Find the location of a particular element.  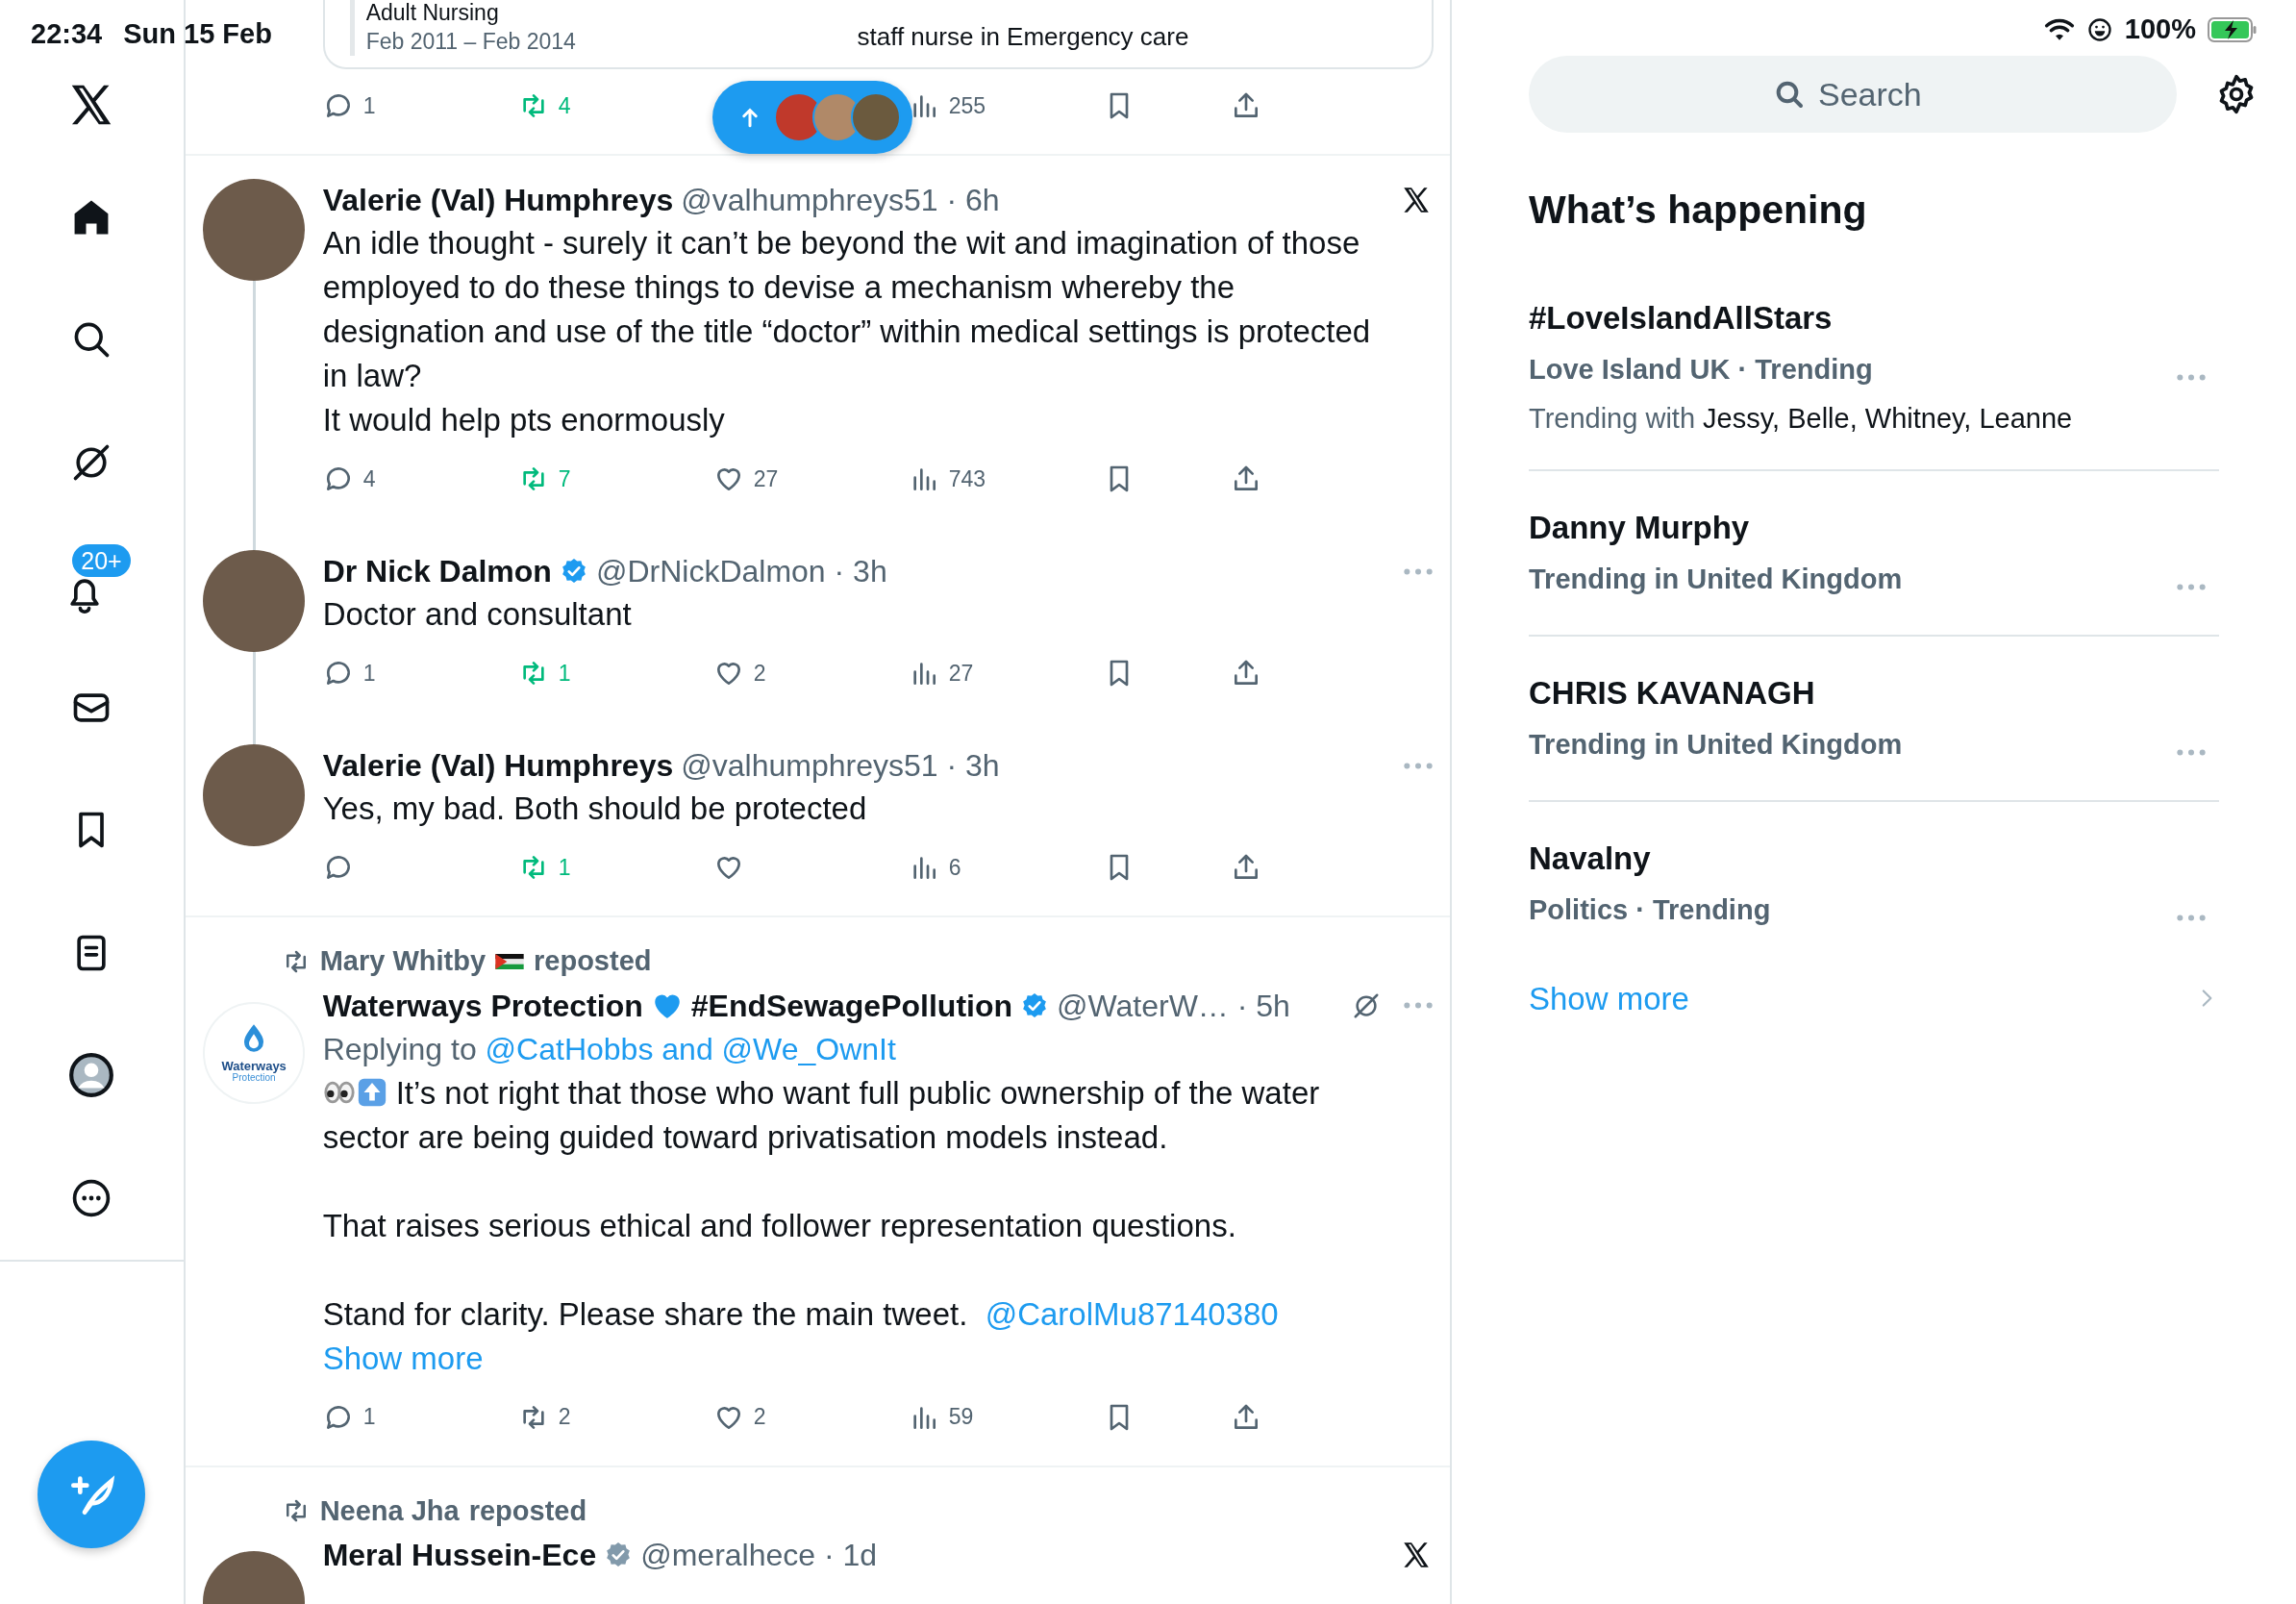

card-heading: Adult Nursing is located at coordinates (432, 13).